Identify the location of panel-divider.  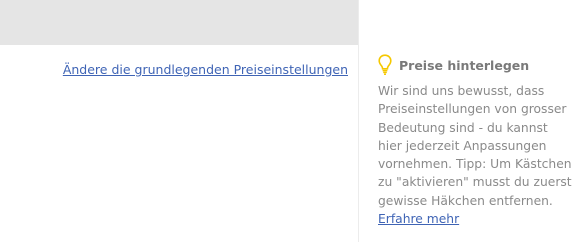
(358, 121).